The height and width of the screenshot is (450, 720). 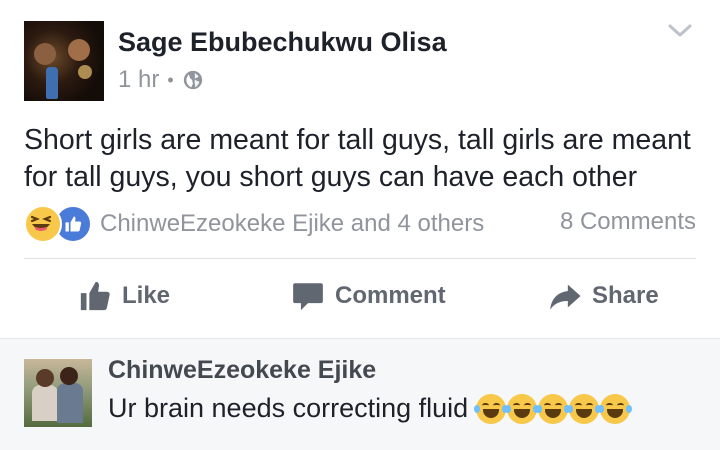 What do you see at coordinates (292, 224) in the screenshot?
I see `reaction-names: ChinweEzeokeke Ejike and 4 others` at bounding box center [292, 224].